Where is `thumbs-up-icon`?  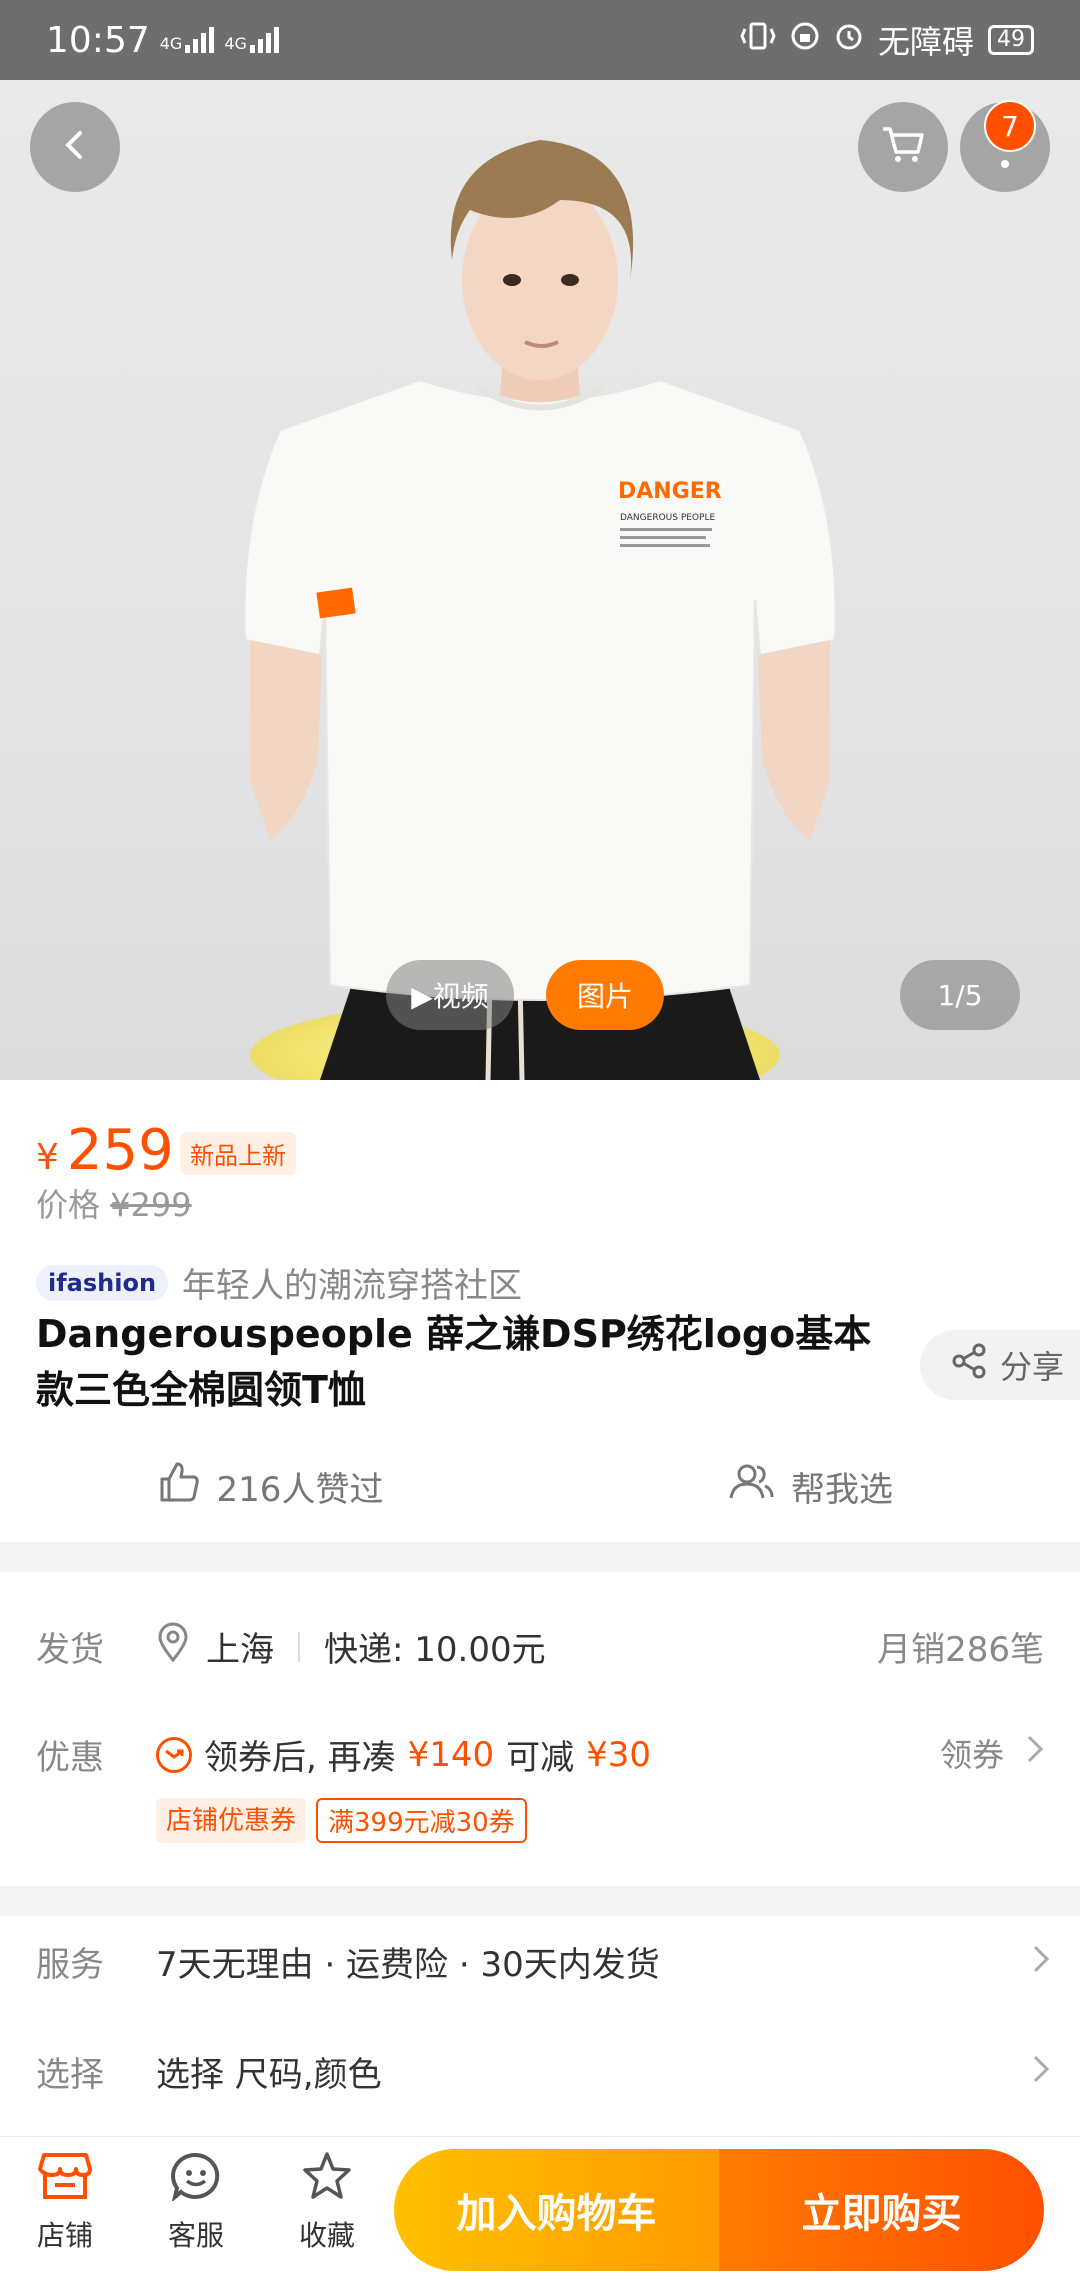
thumbs-up-icon is located at coordinates (179, 1486).